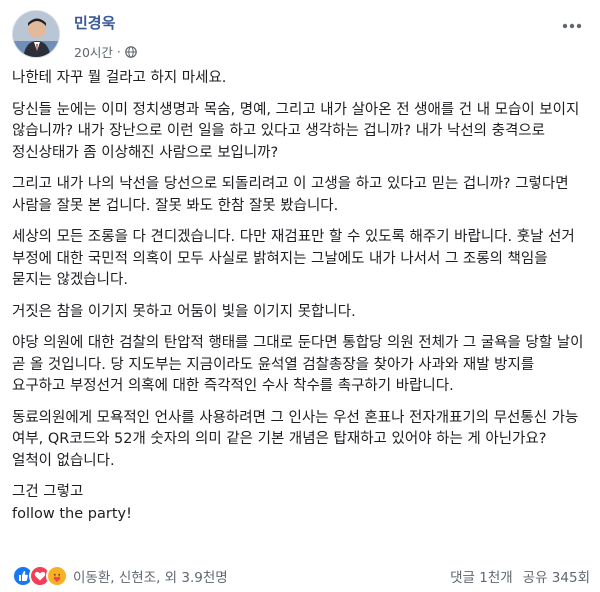 This screenshot has width=600, height=592. I want to click on avatar, so click(36, 34).